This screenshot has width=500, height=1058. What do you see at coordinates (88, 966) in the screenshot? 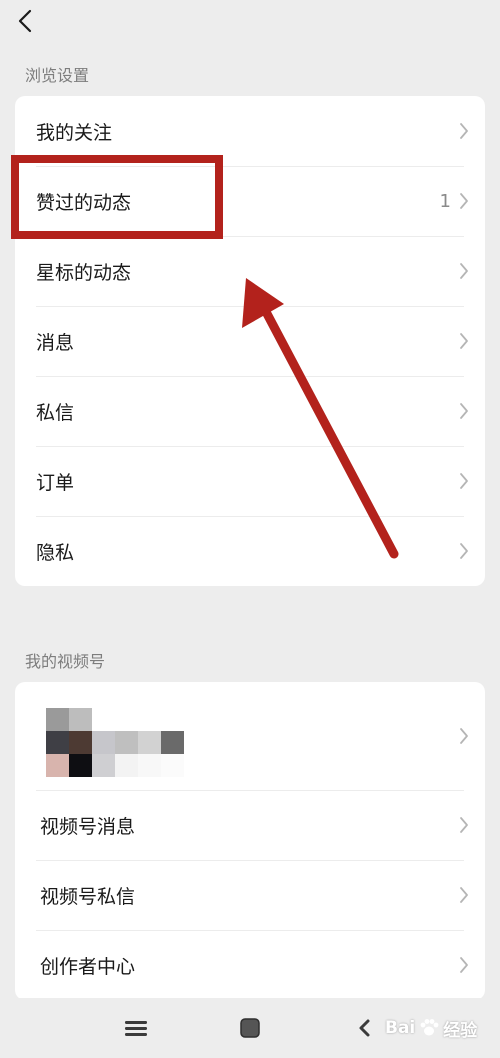
I see `row-label: 创作者中心` at bounding box center [88, 966].